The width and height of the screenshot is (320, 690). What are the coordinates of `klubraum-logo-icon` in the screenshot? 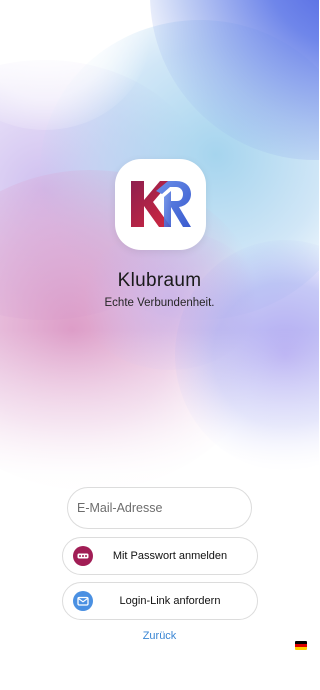 It's located at (161, 204).